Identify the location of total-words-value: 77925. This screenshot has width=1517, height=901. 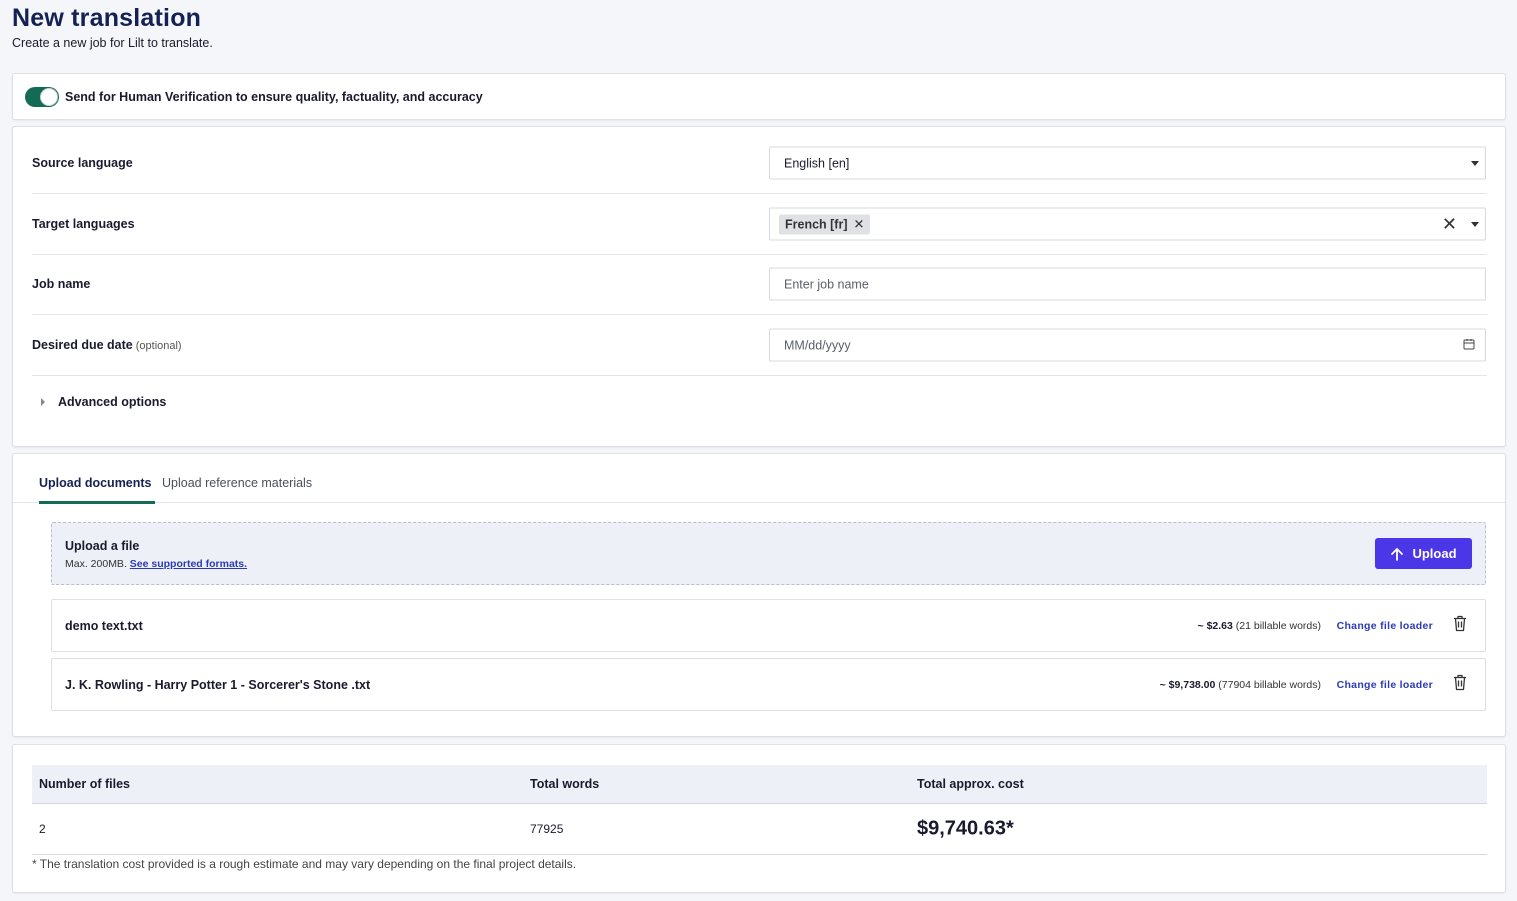
(547, 829).